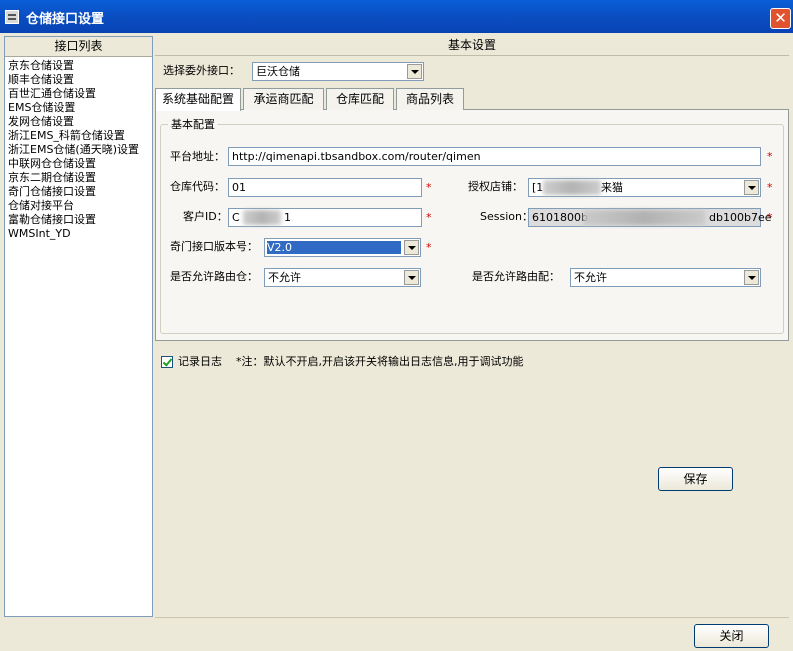 The height and width of the screenshot is (651, 793). I want to click on tab-carrier-match: 承运商匹配, so click(283, 99).